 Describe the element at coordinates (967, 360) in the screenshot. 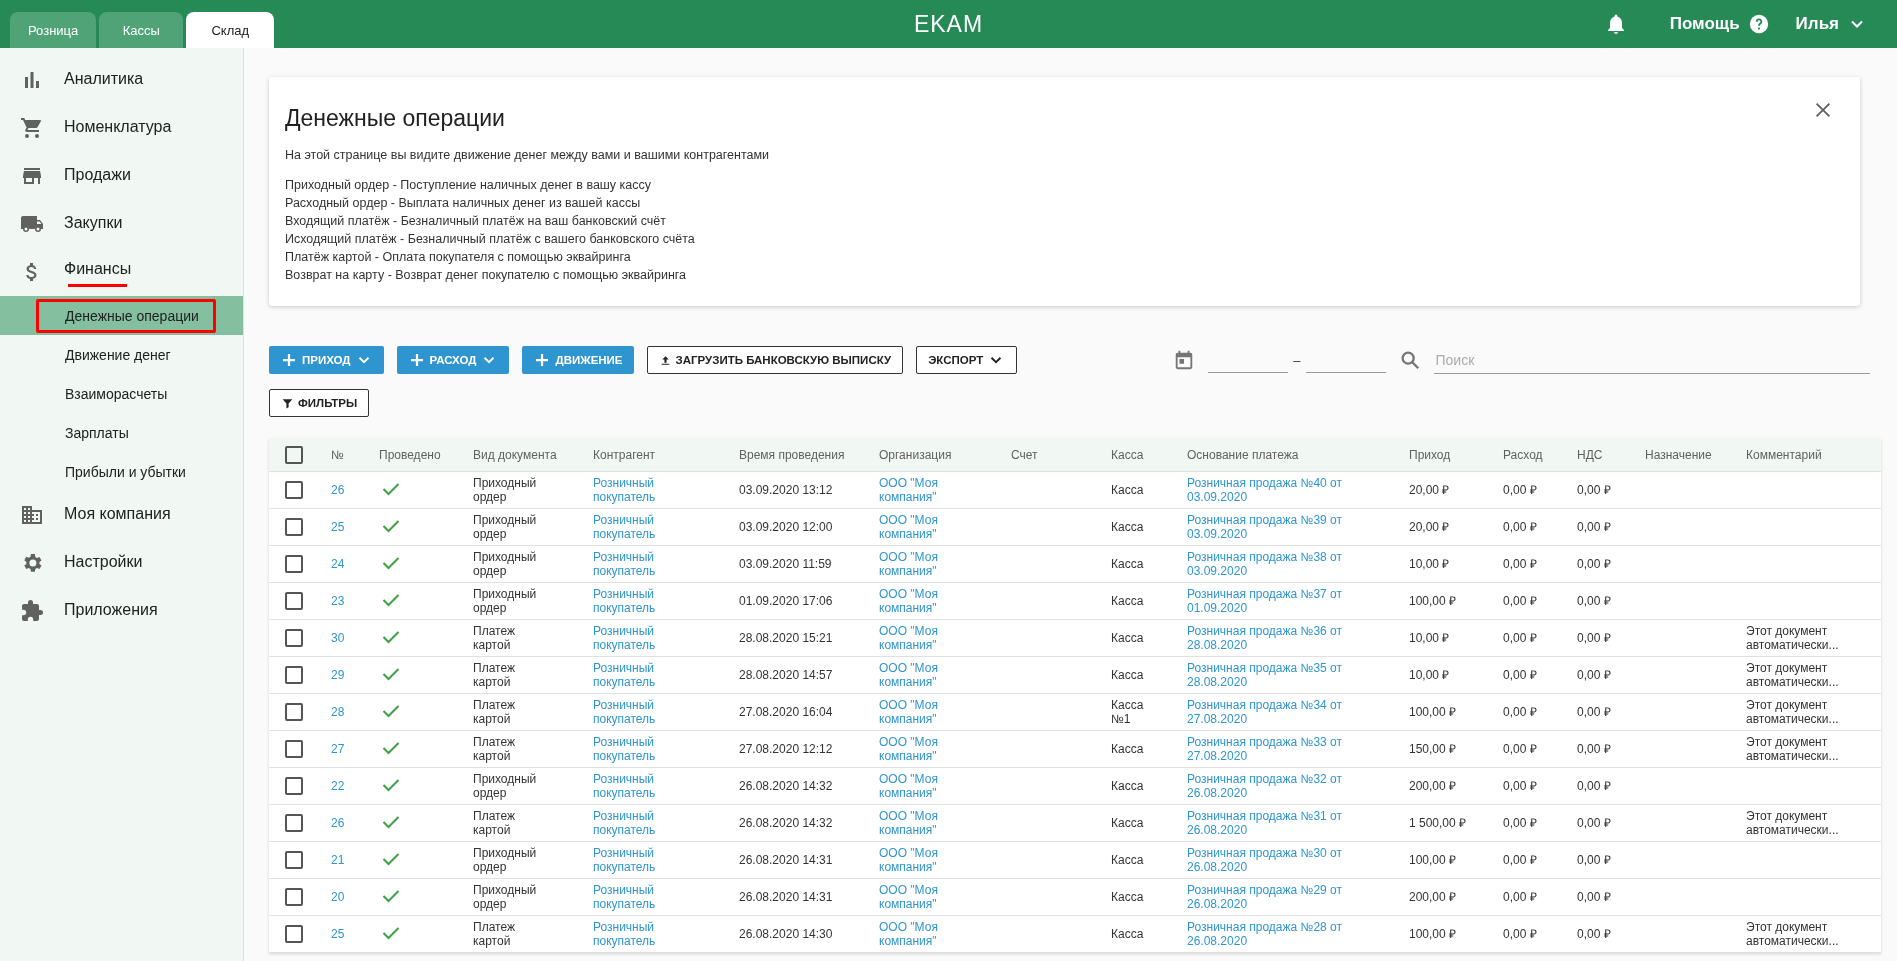

I see `toolbar-button: ЭКСПОРТ` at that location.